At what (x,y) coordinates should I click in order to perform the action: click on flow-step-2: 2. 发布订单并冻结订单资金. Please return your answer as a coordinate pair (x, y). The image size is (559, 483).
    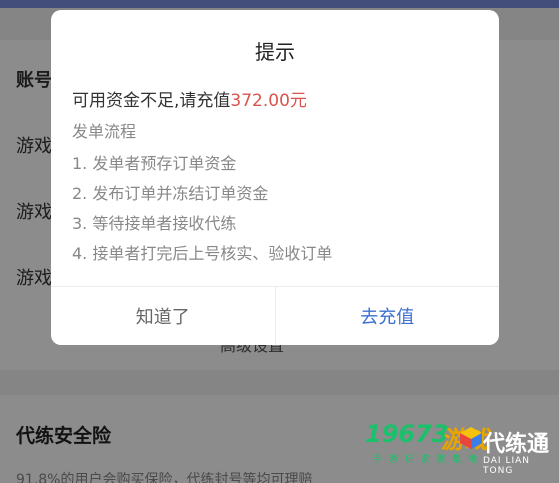
    Looking at the image, I should click on (170, 193).